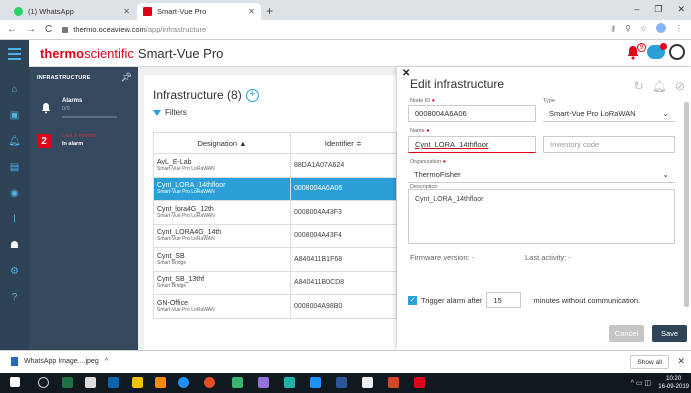 This screenshot has width=691, height=393. Describe the element at coordinates (67, 382) in the screenshot. I see `excel-icon` at that location.